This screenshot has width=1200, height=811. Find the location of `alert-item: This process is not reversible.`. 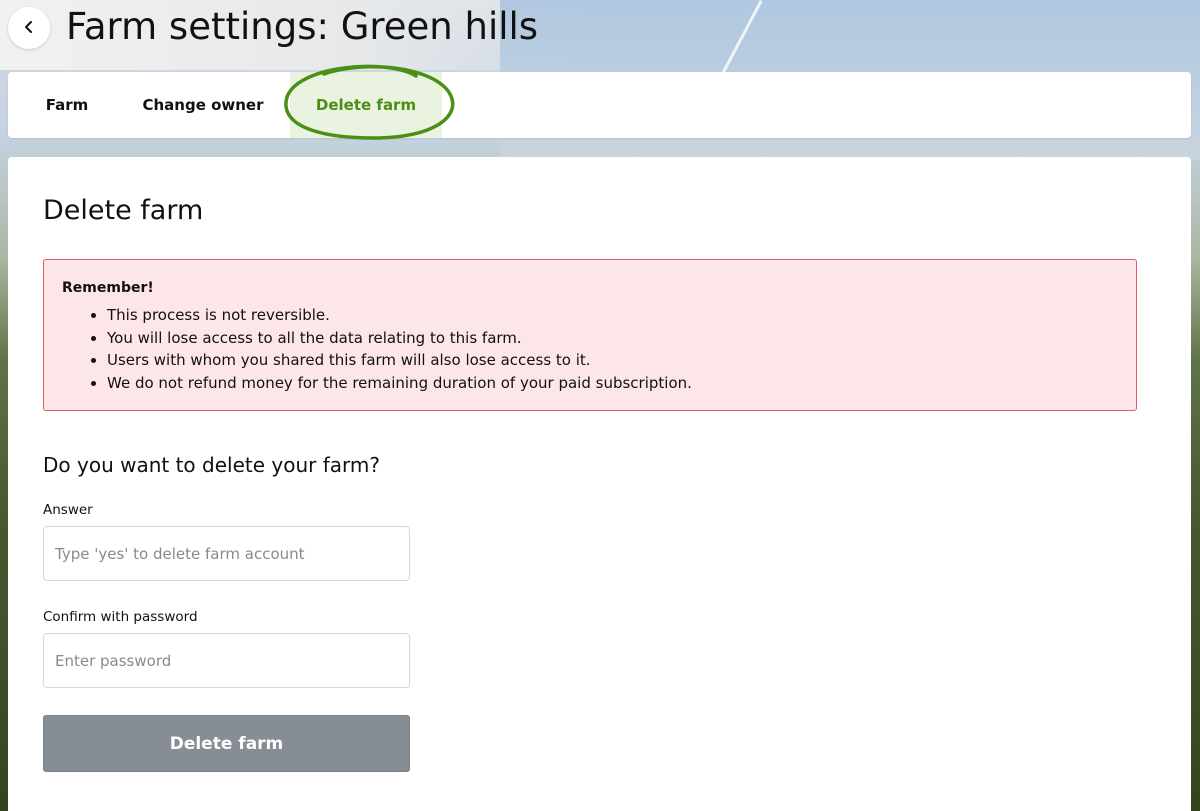

alert-item: This process is not reversible. is located at coordinates (399, 315).